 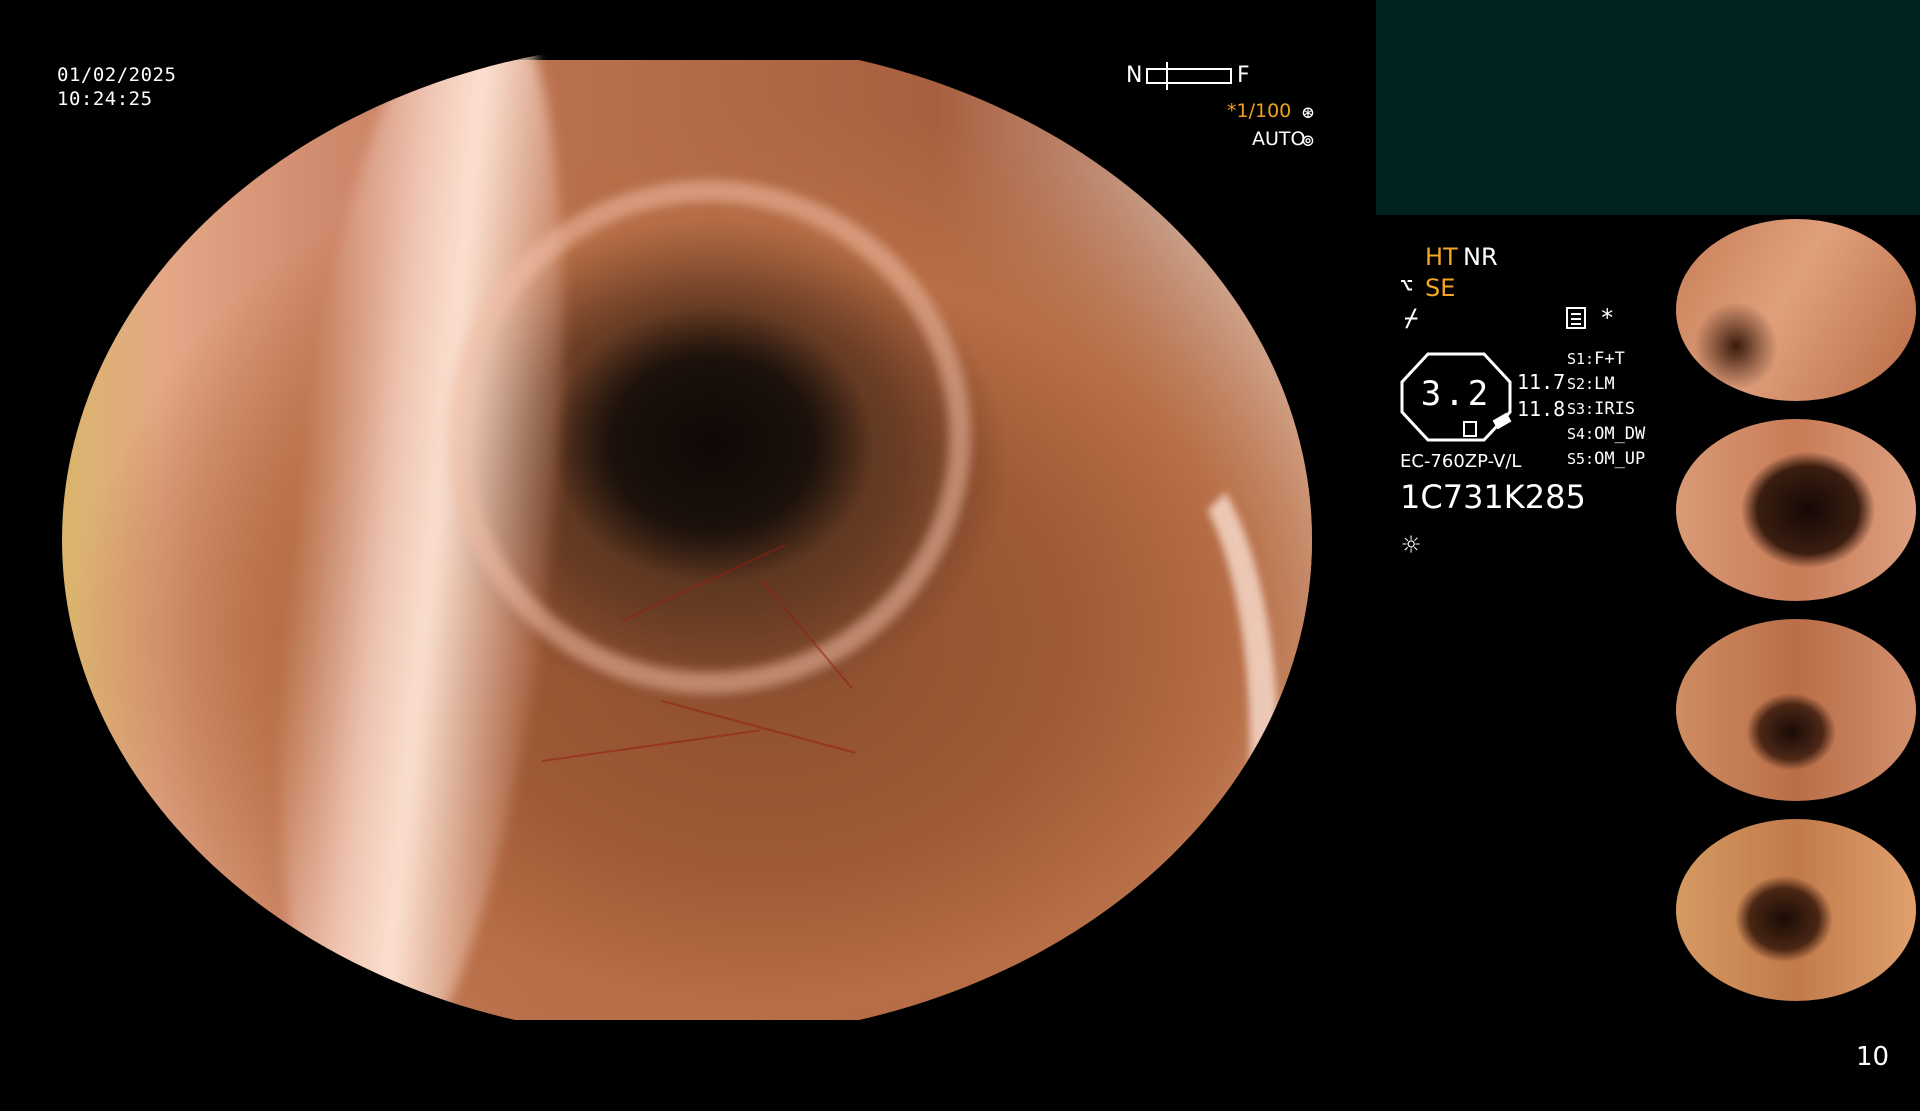 I want to click on info-panel-top, so click(x=1648, y=107).